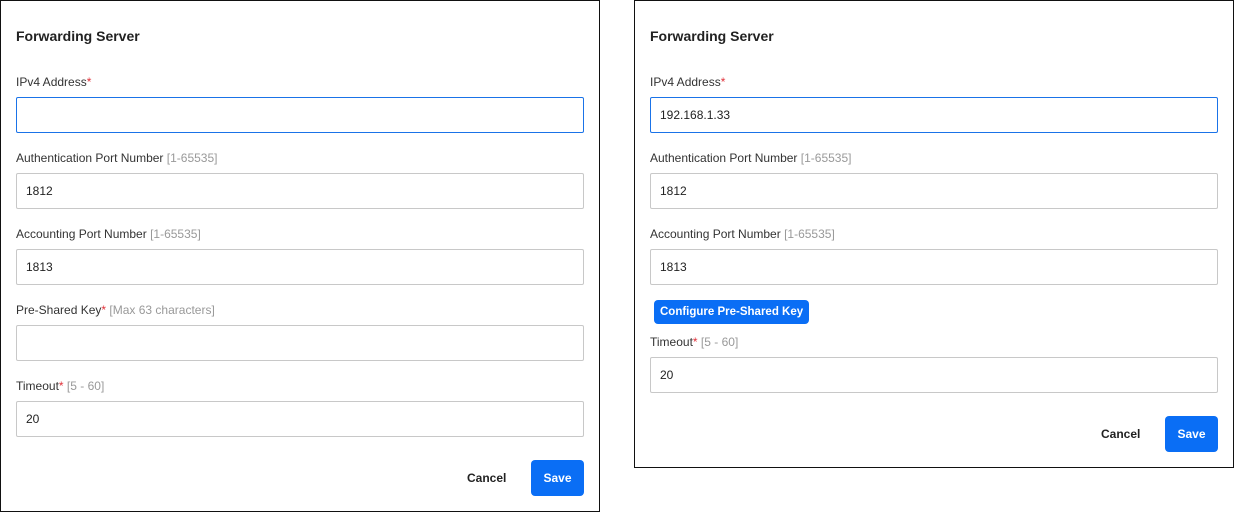 This screenshot has height=512, width=1234. What do you see at coordinates (732, 312) in the screenshot?
I see `configure-psk-button: Configure Pre-Shared Key` at bounding box center [732, 312].